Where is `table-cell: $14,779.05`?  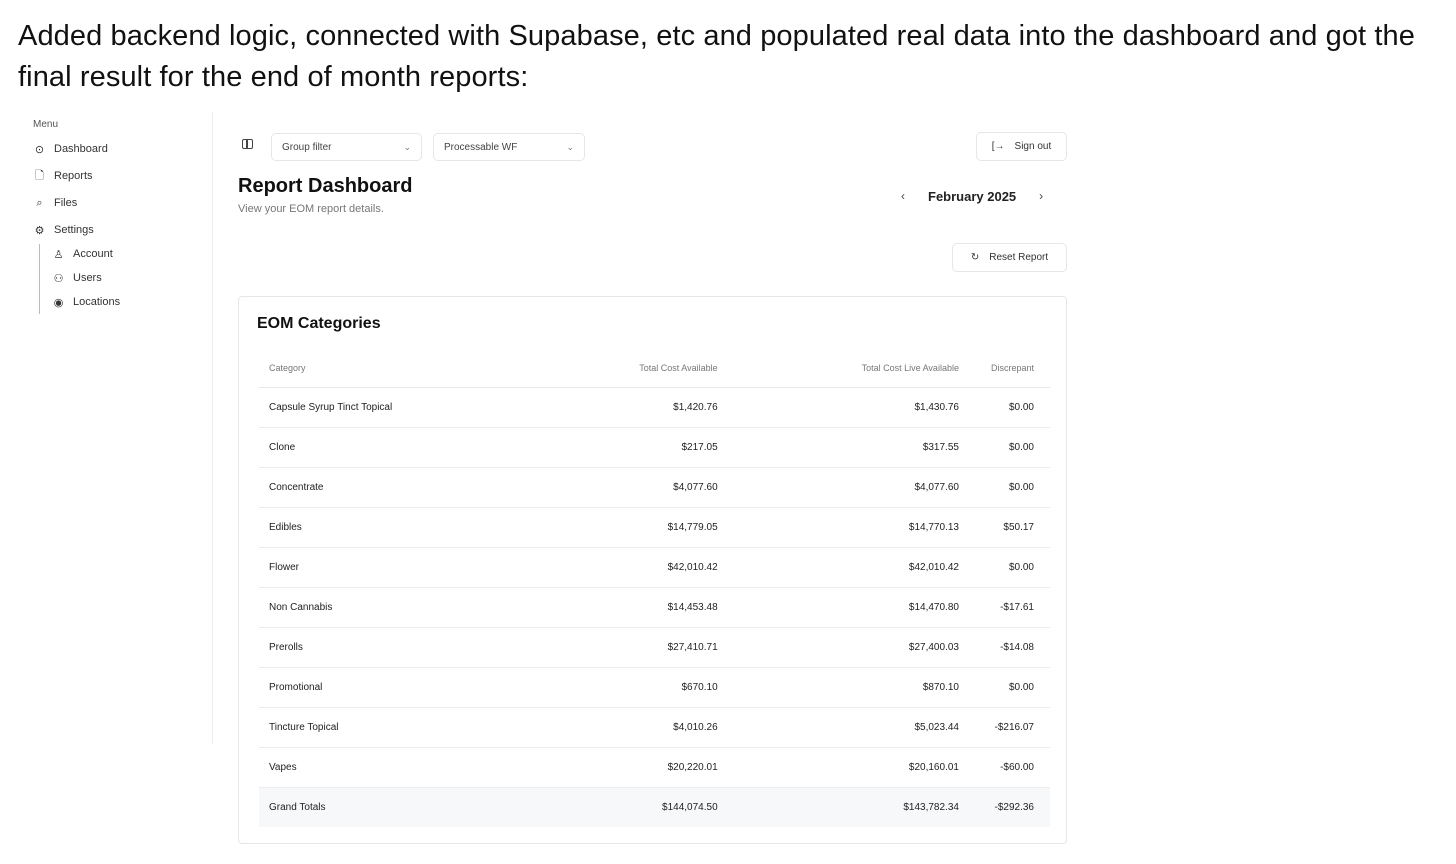
table-cell: $14,779.05 is located at coordinates (647, 527).